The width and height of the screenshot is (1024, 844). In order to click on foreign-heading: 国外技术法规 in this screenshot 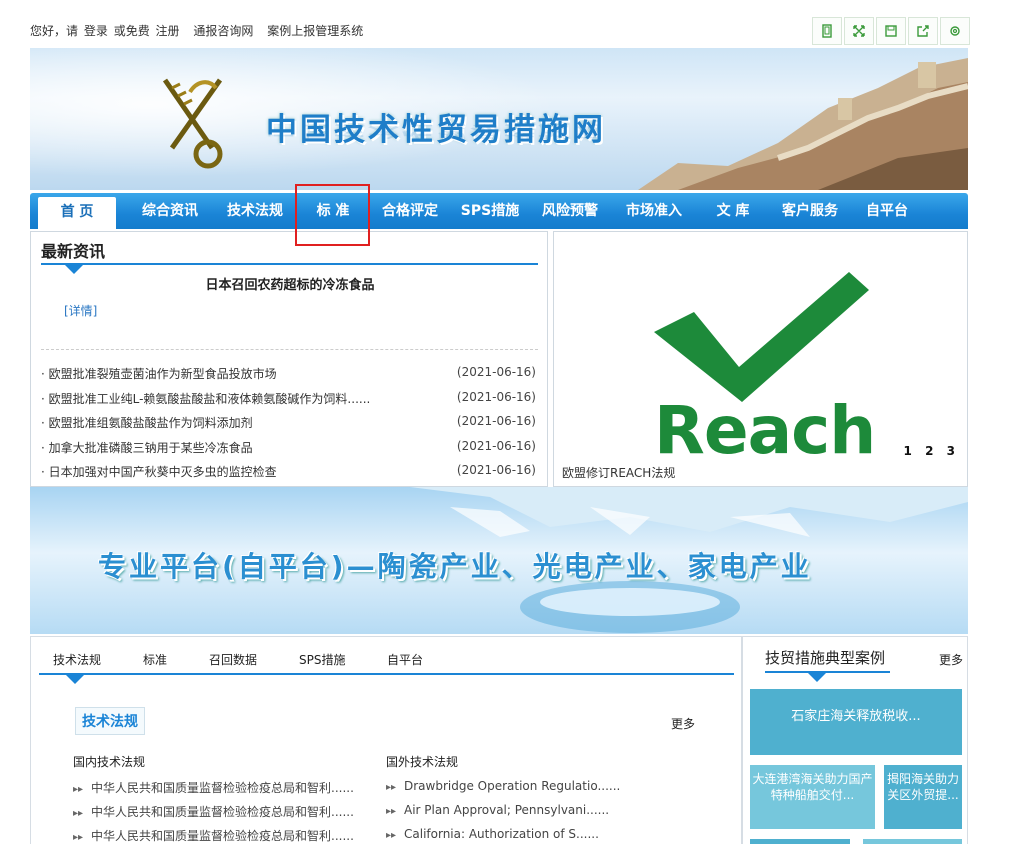, I will do `click(422, 762)`.